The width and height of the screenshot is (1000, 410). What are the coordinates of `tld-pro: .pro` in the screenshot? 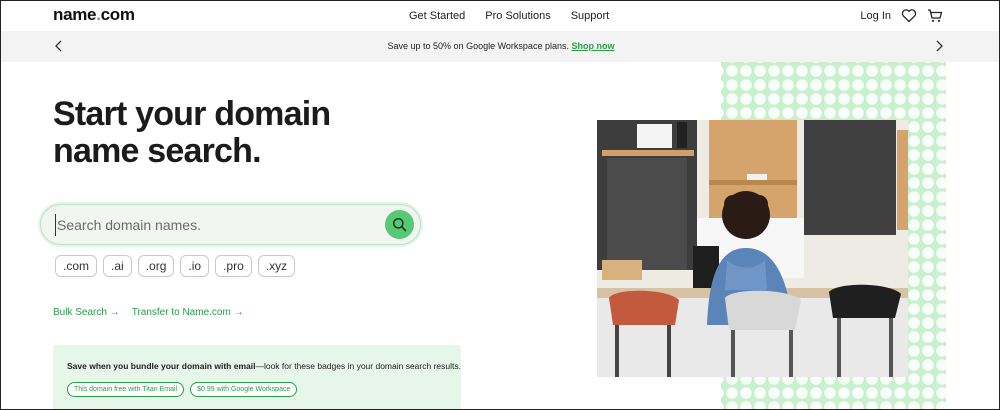 It's located at (233, 266).